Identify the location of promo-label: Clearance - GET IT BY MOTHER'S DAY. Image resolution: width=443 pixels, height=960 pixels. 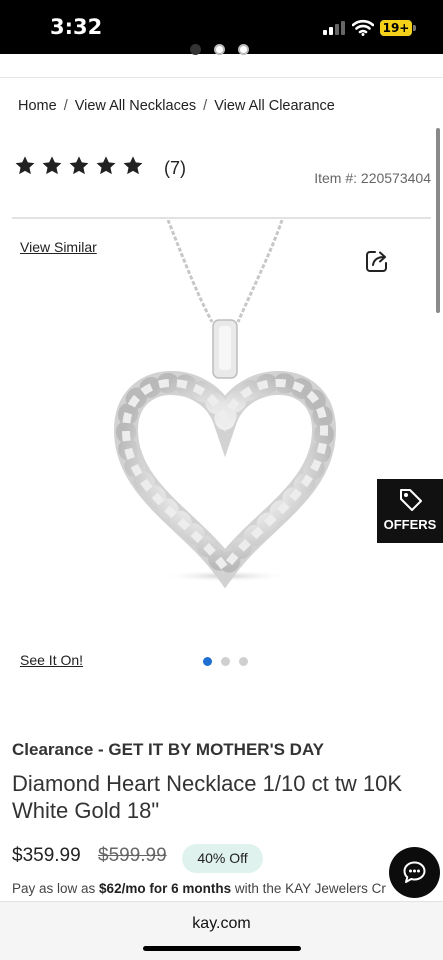
(168, 749).